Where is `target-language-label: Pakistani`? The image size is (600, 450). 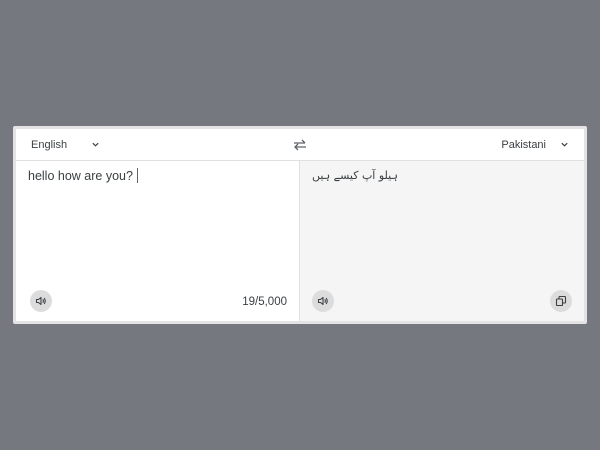
target-language-label: Pakistani is located at coordinates (523, 144).